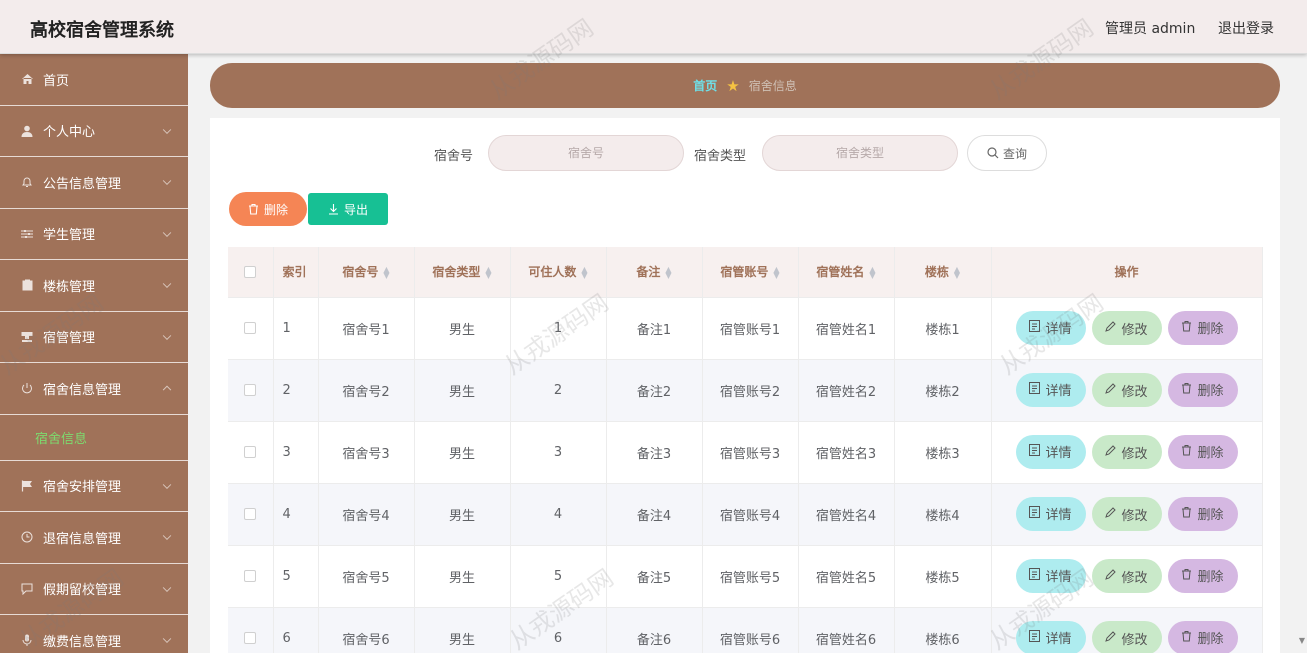 This screenshot has width=1307, height=653. What do you see at coordinates (167, 390) in the screenshot?
I see `chevron-up-icon` at bounding box center [167, 390].